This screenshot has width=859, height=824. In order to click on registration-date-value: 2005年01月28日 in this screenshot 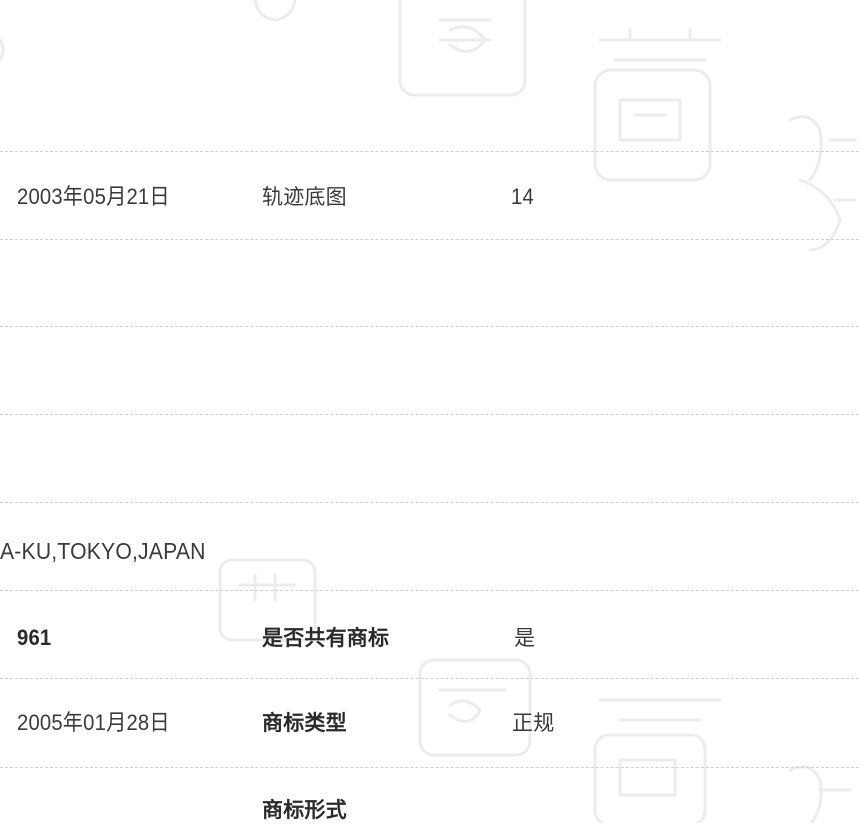, I will do `click(93, 722)`.